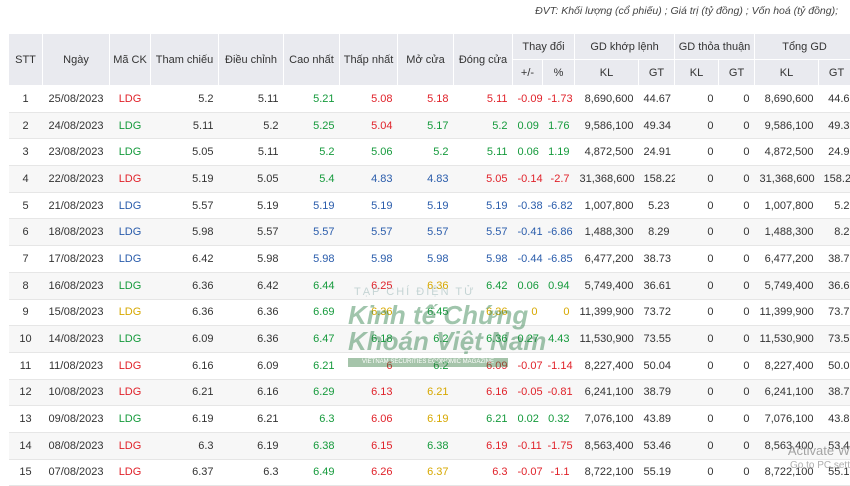 Image resolution: width=850 pixels, height=486 pixels. I want to click on cell-kl1: 11,530,900, so click(607, 339).